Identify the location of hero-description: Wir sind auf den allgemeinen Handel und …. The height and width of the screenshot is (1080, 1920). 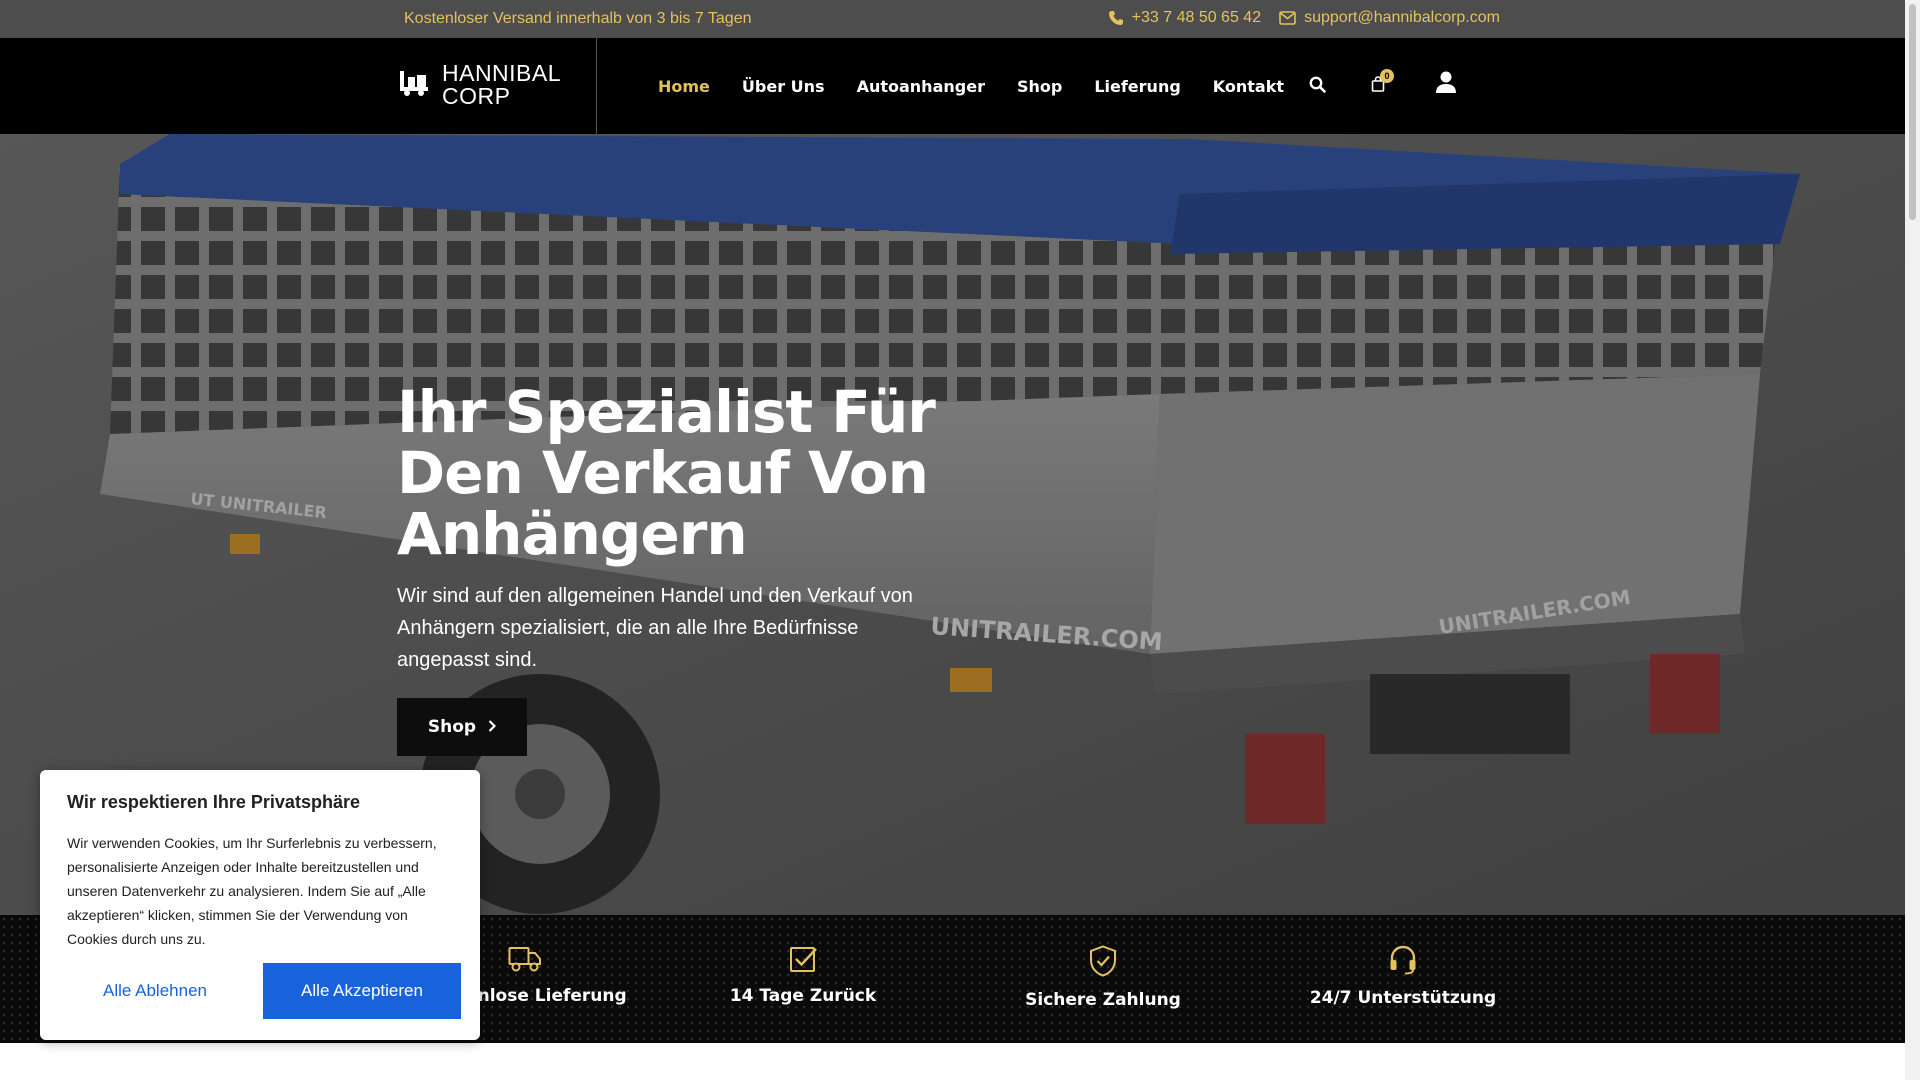
(655, 628).